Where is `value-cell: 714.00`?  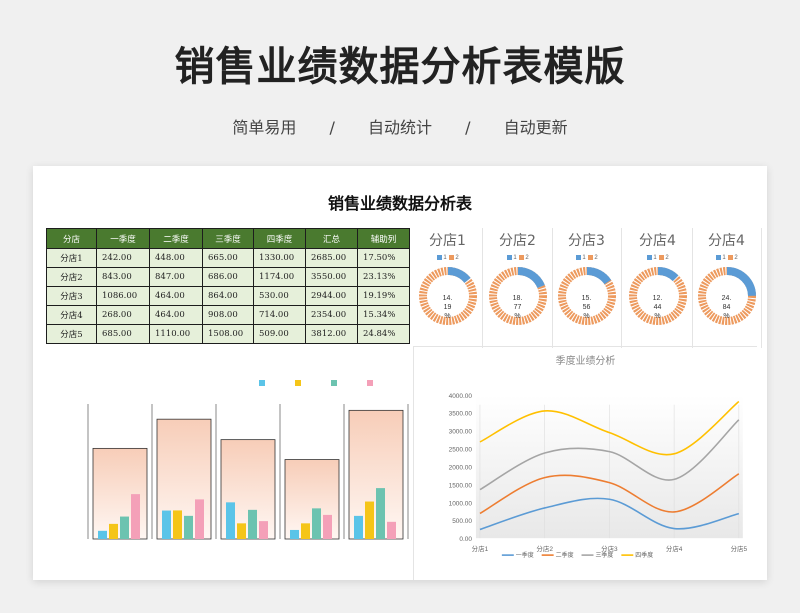 value-cell: 714.00 is located at coordinates (279, 315).